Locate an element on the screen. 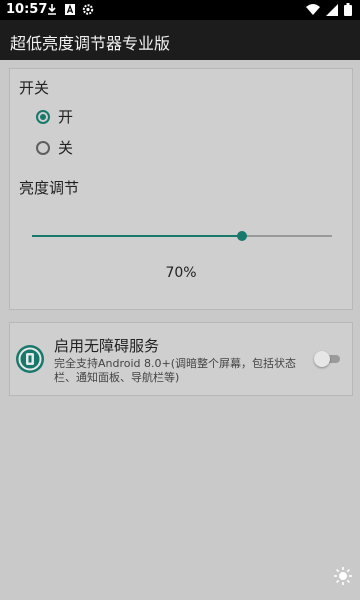 Image resolution: width=360 pixels, height=600 pixels. brightness-section-label: 亮度调节 is located at coordinates (49, 188).